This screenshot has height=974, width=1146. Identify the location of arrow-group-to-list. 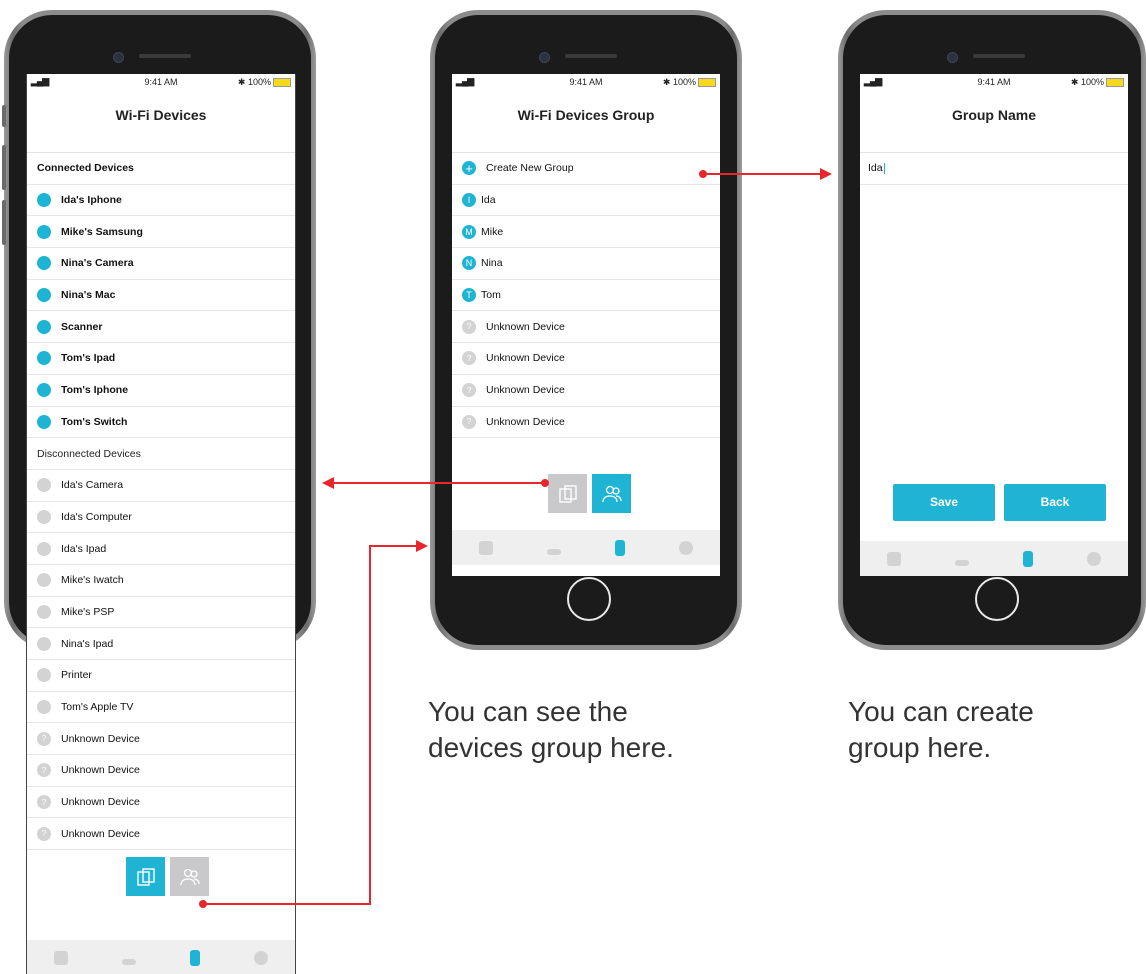
(435, 483).